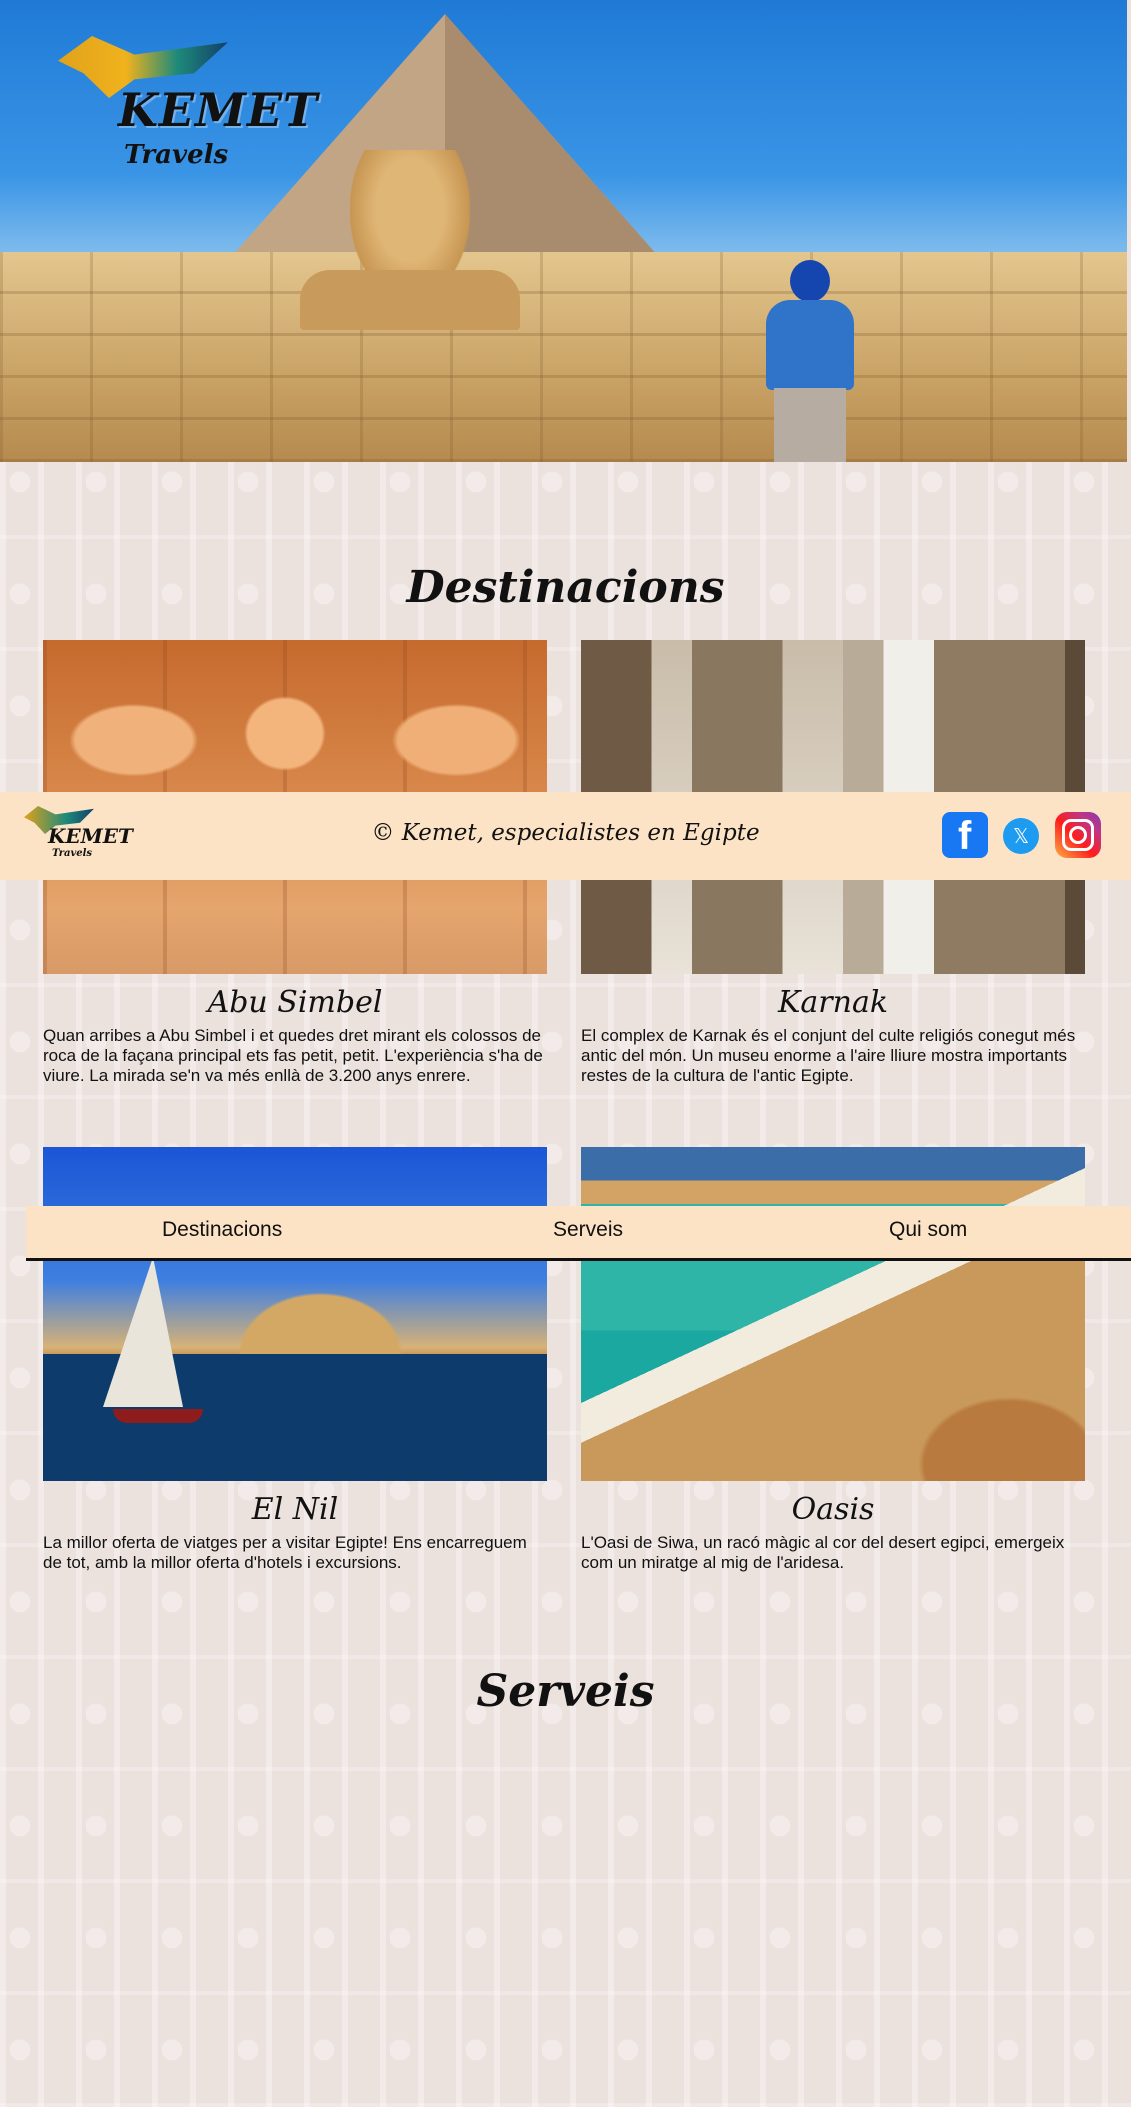  Describe the element at coordinates (1078, 835) in the screenshot. I see `instagram-icon` at that location.